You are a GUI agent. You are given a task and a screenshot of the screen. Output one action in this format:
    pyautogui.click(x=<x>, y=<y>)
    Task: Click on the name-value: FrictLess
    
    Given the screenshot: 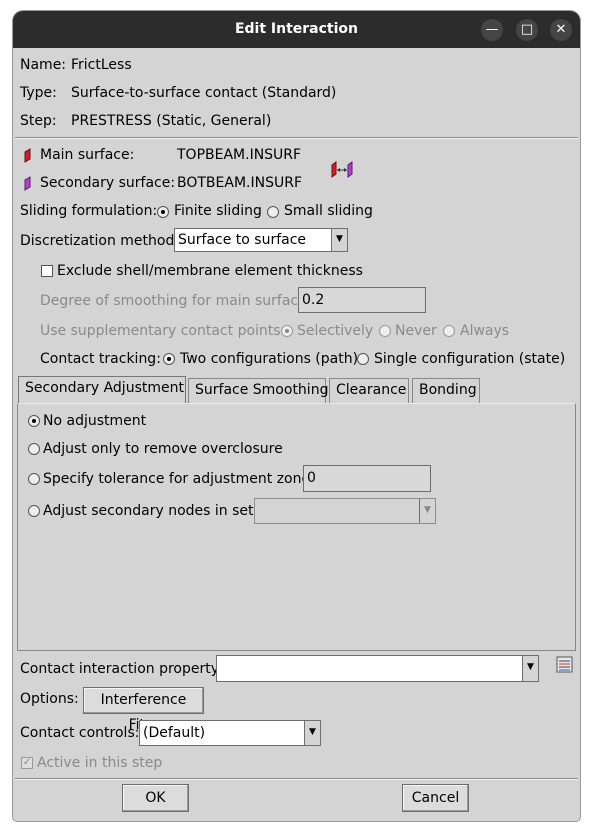 What is the action you would take?
    pyautogui.click(x=101, y=65)
    